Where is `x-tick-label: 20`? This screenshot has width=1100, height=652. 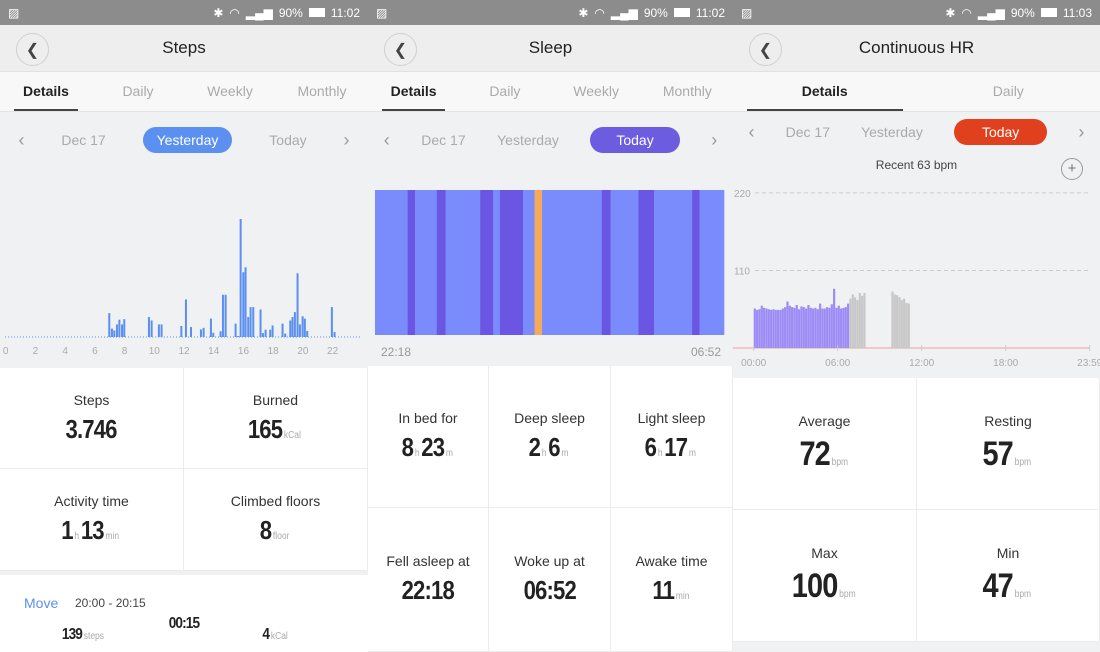
x-tick-label: 20 is located at coordinates (303, 351).